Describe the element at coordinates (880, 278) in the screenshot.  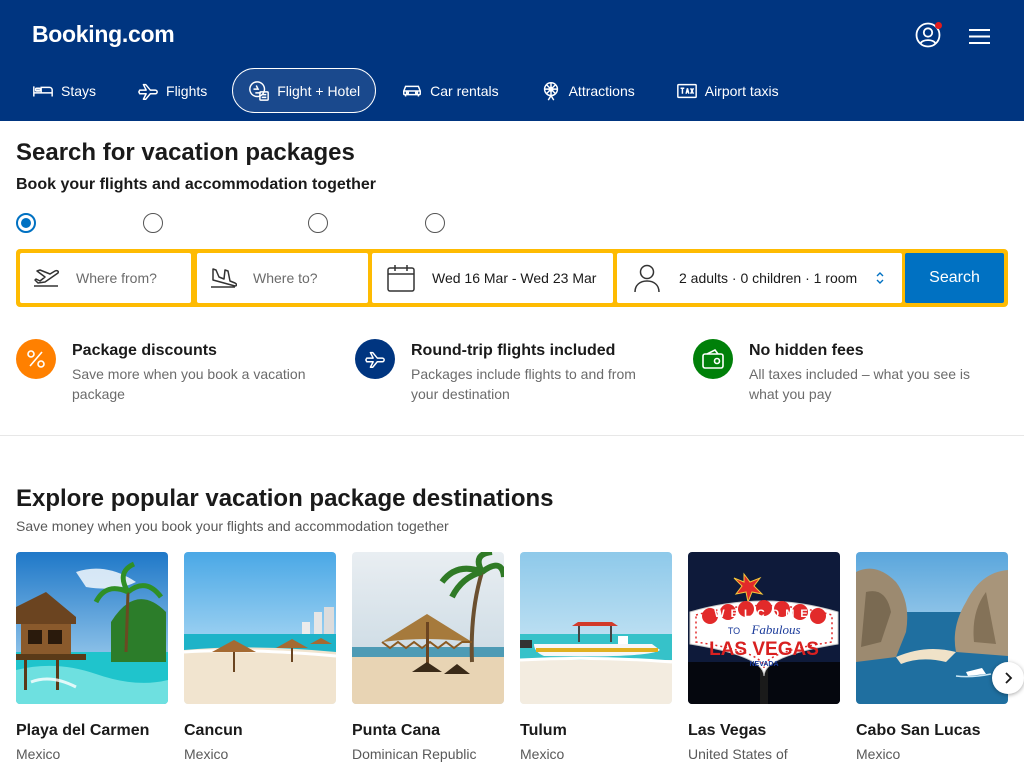
I see `chevron-updown-icon` at that location.